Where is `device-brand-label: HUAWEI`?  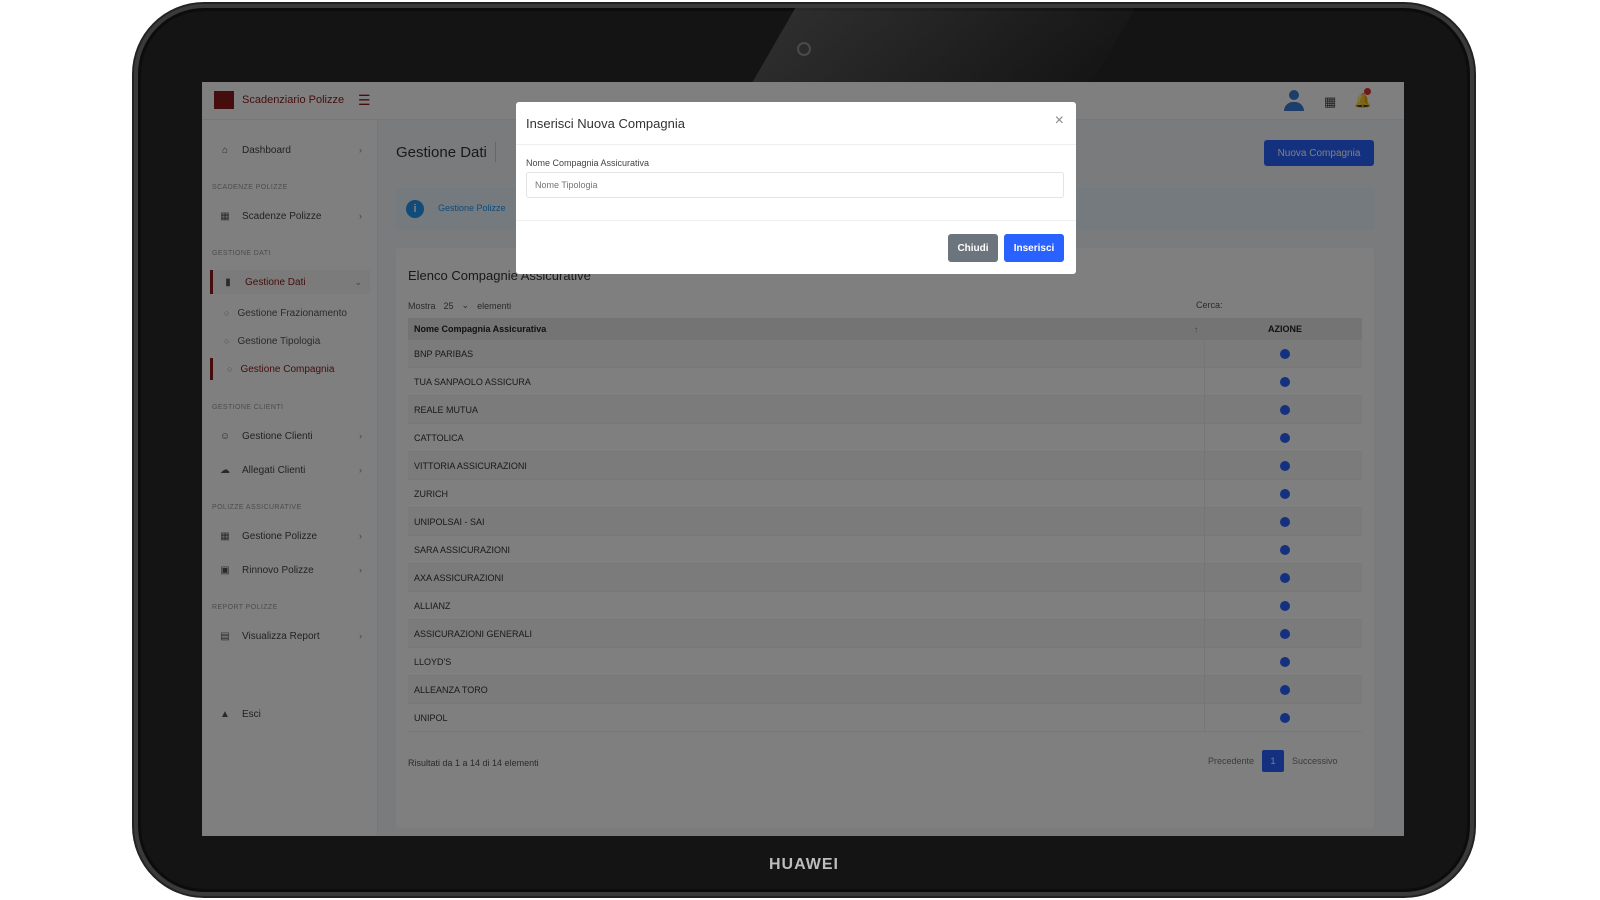
device-brand-label: HUAWEI is located at coordinates (804, 864).